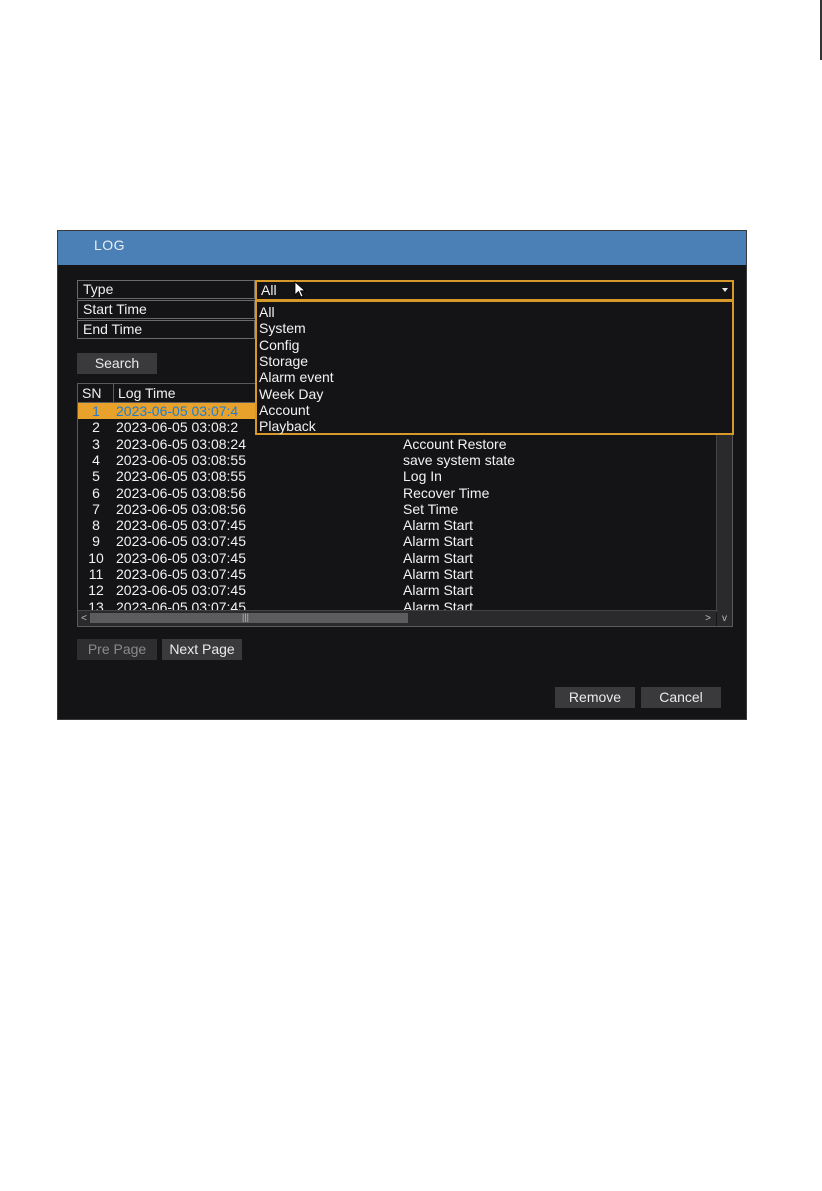 Image resolution: width=822 pixels, height=1191 pixels. What do you see at coordinates (402, 248) in the screenshot?
I see `title-bar: LOG` at bounding box center [402, 248].